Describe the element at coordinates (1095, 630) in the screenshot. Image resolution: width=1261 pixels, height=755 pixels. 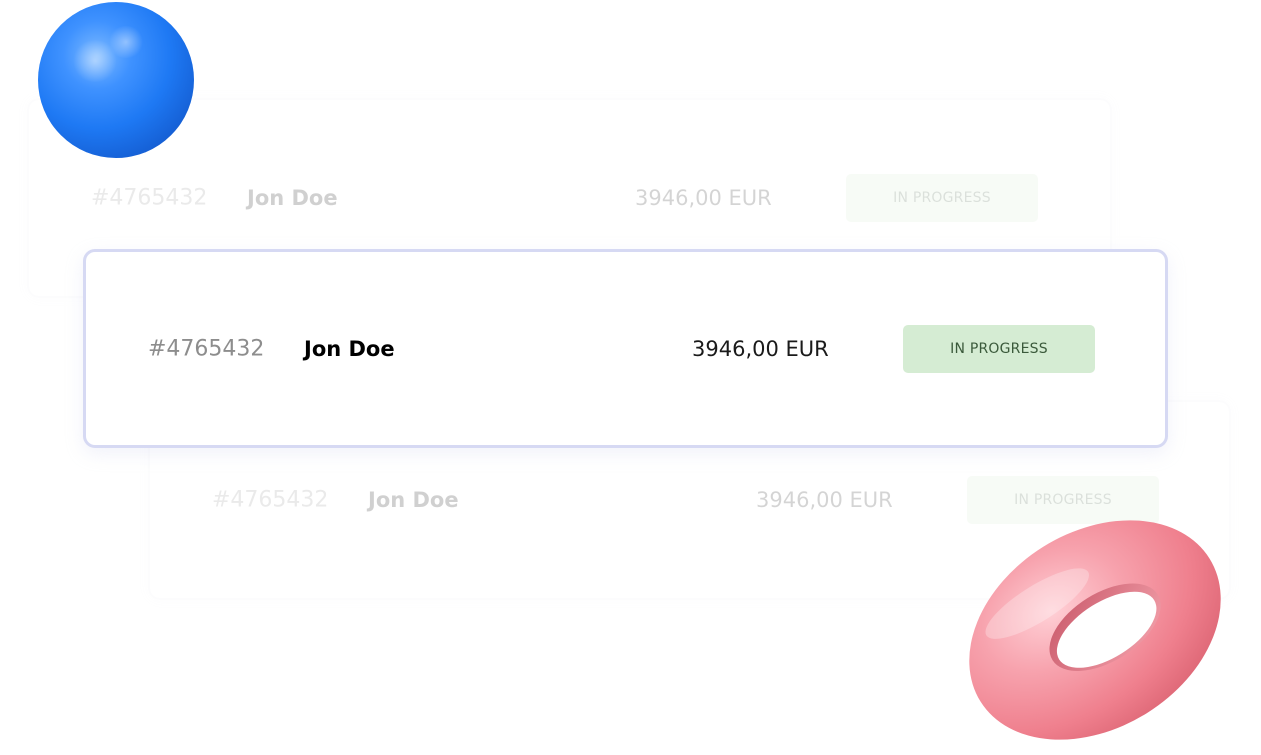
I see `pink-torus-decoration` at that location.